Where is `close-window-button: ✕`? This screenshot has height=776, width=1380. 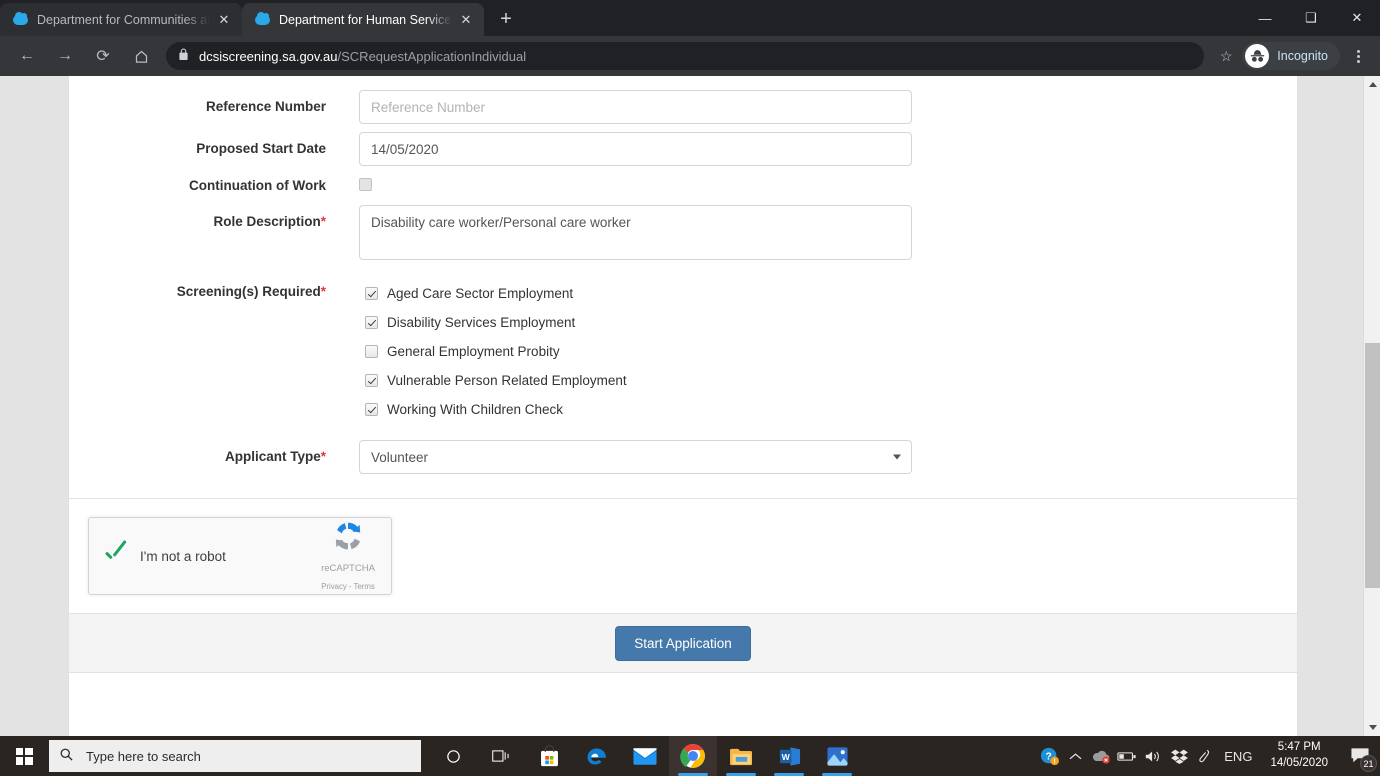
close-window-button: ✕ is located at coordinates (1357, 18).